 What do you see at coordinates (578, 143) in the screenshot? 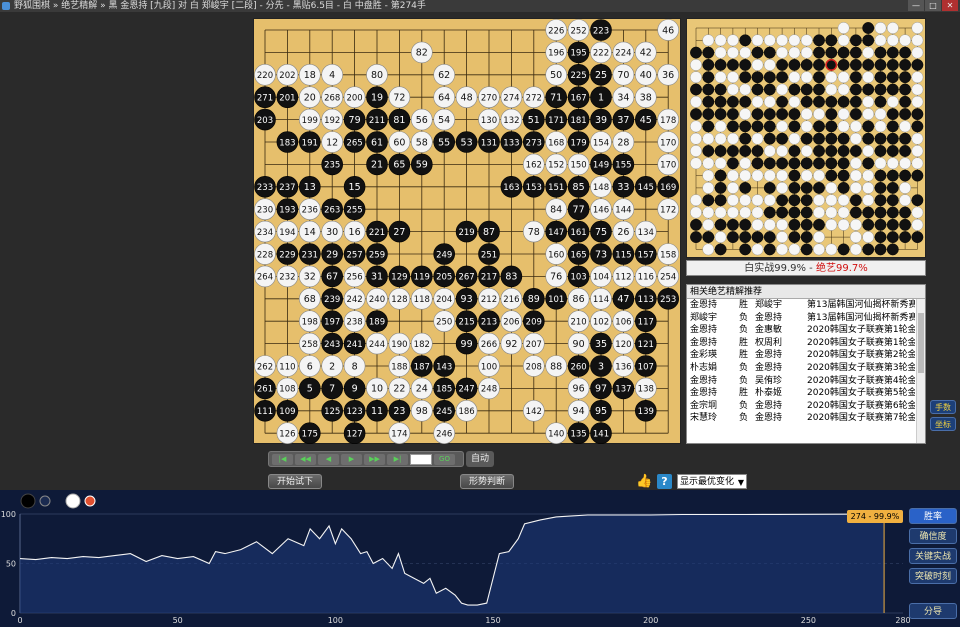
I see `move-number-label: 179` at bounding box center [578, 143].